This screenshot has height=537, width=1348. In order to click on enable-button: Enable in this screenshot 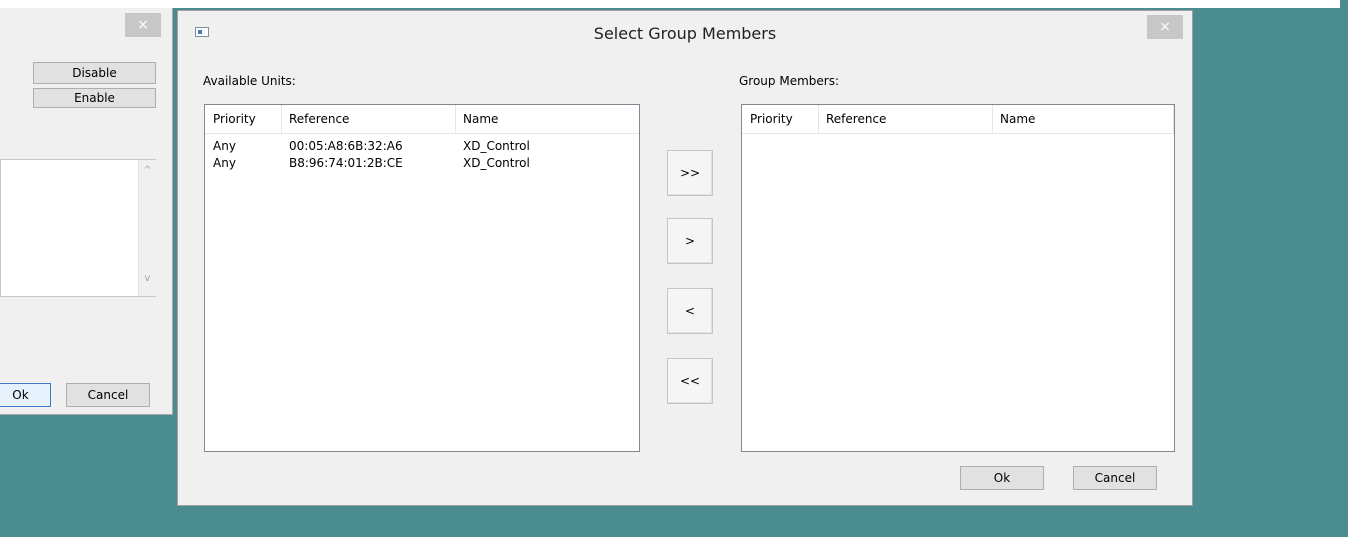, I will do `click(94, 98)`.